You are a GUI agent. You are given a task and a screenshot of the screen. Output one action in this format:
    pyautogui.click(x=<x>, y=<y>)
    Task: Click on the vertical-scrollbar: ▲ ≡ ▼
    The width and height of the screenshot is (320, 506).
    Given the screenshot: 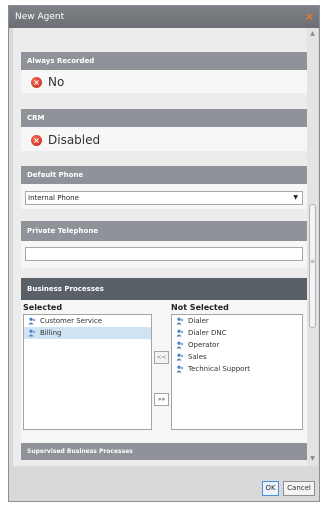 What is the action you would take?
    pyautogui.click(x=312, y=247)
    